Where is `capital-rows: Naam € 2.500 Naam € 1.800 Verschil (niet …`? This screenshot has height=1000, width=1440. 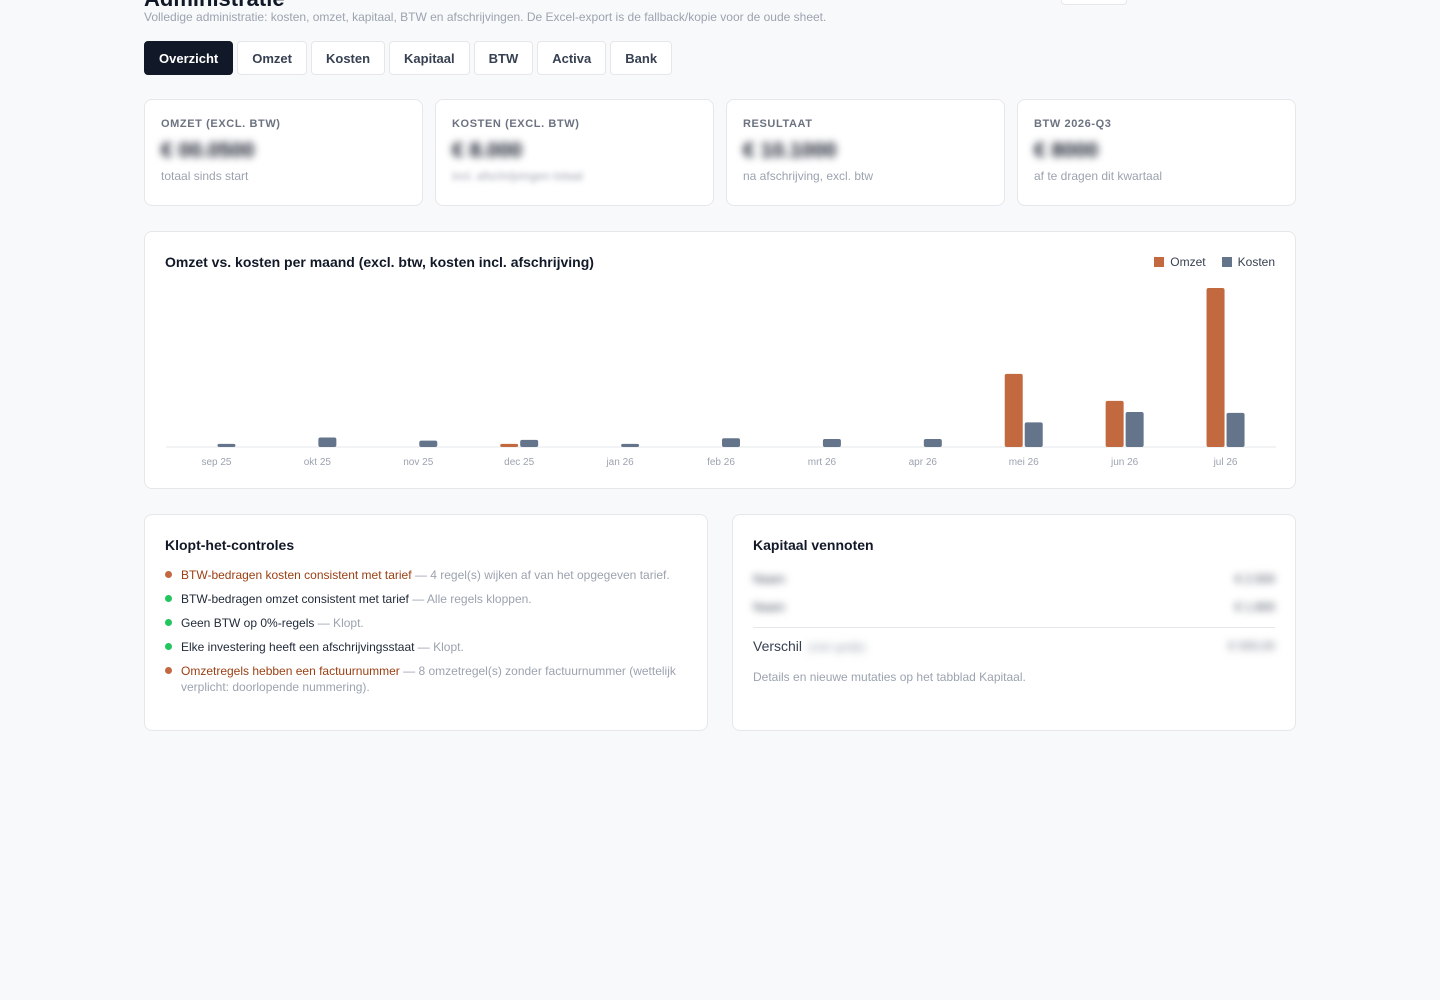
capital-rows: Naam € 2.500 Naam € 1.800 Verschil (niet … is located at coordinates (1014, 612).